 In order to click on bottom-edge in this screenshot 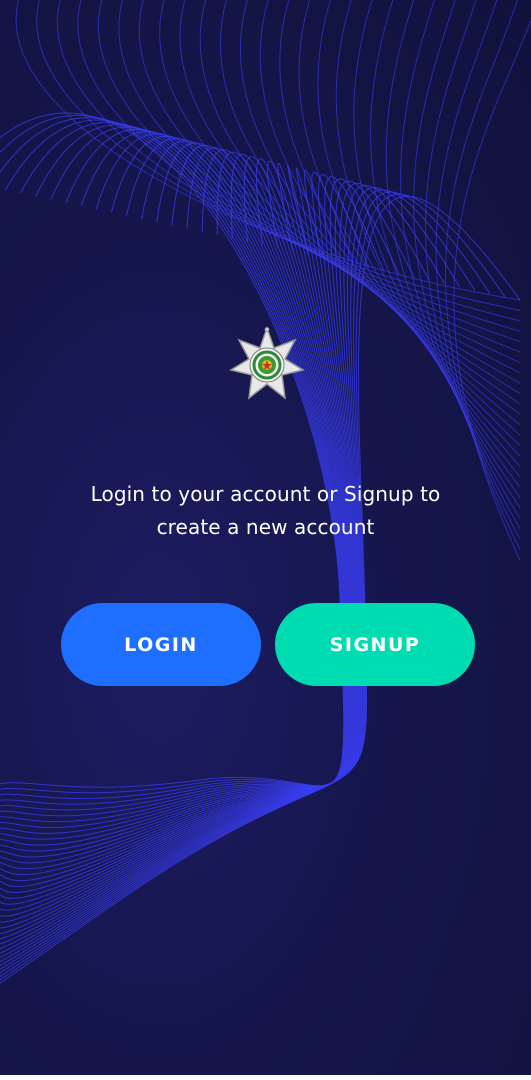, I will do `click(265, 1077)`.